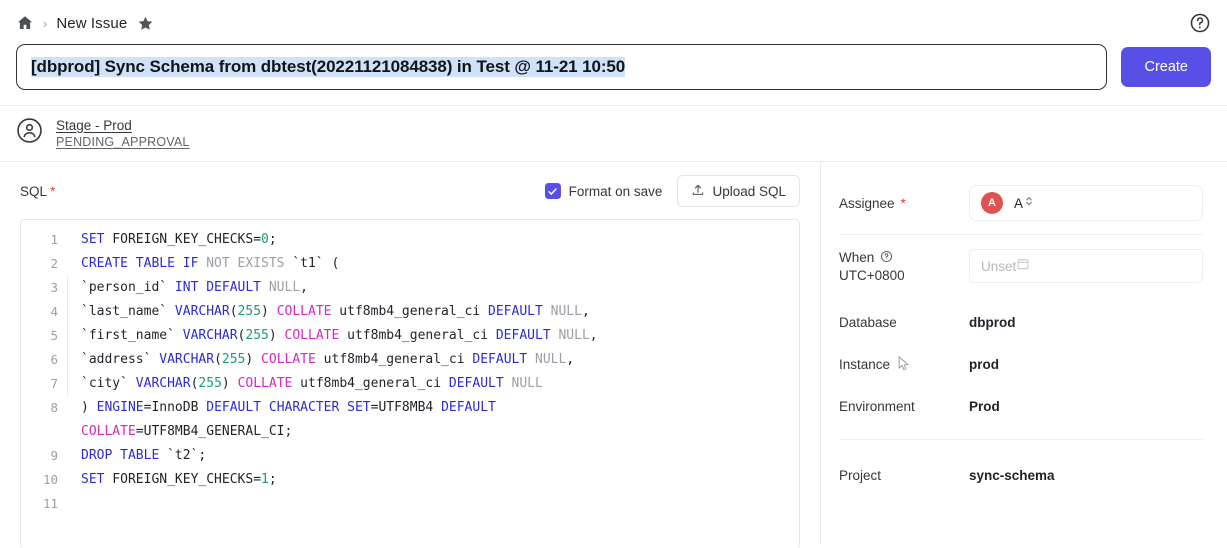 The height and width of the screenshot is (548, 1227). What do you see at coordinates (54, 239) in the screenshot?
I see `line-number: 1` at bounding box center [54, 239].